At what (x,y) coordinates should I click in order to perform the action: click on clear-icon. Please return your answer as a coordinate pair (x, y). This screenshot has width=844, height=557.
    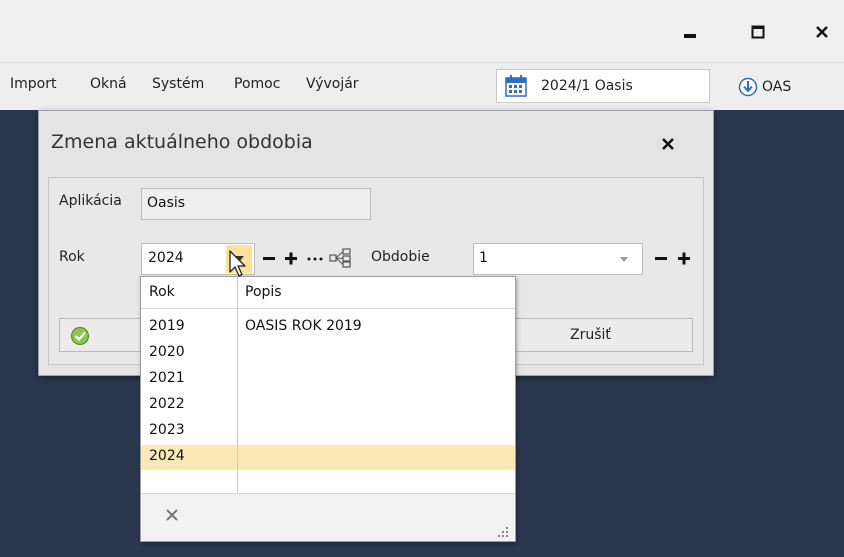
    Looking at the image, I should click on (172, 515).